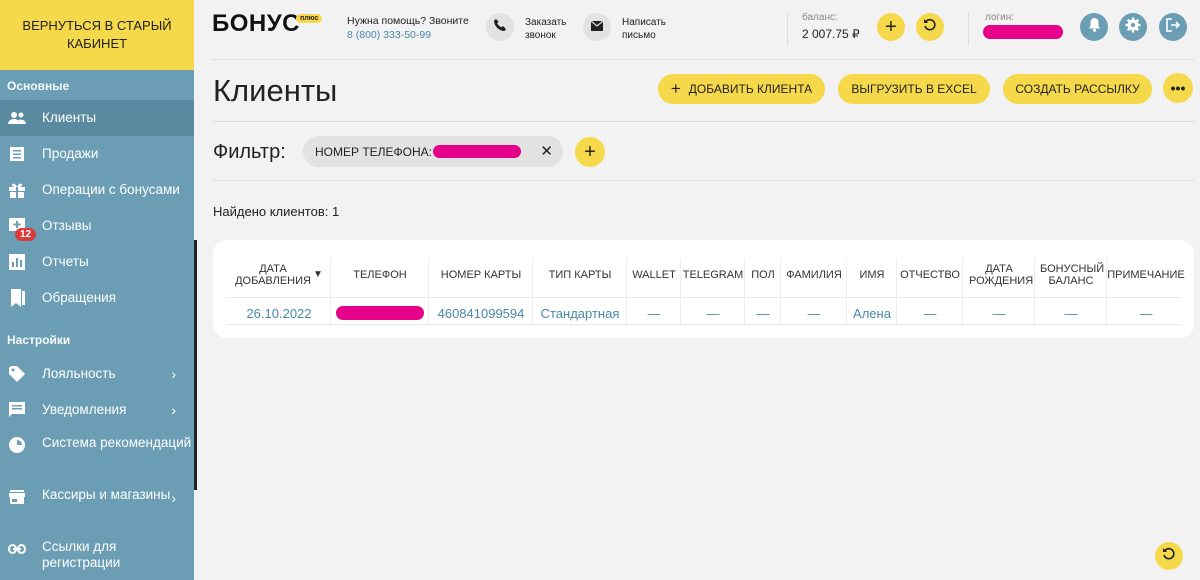 This screenshot has width=1200, height=580. Describe the element at coordinates (97, 454) in the screenshot. I see `sidebar-item-recommendations: Система рекомендаций` at that location.